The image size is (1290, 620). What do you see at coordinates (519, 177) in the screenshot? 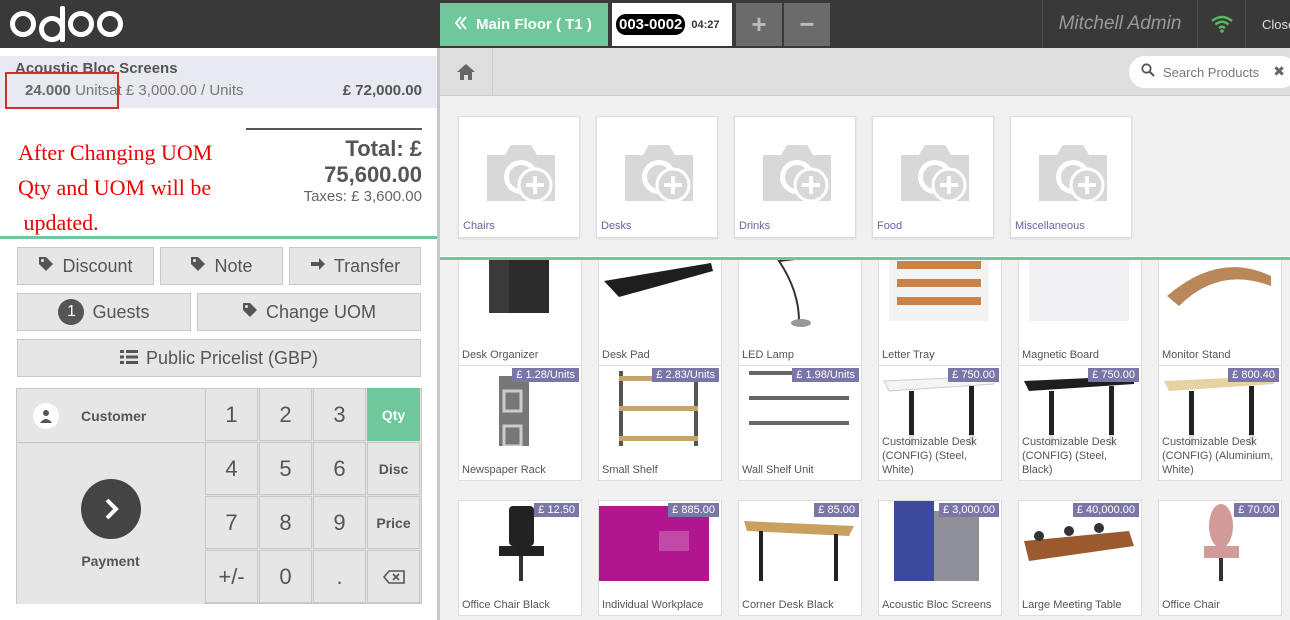
I see `category-card-chairs: Chairs` at bounding box center [519, 177].